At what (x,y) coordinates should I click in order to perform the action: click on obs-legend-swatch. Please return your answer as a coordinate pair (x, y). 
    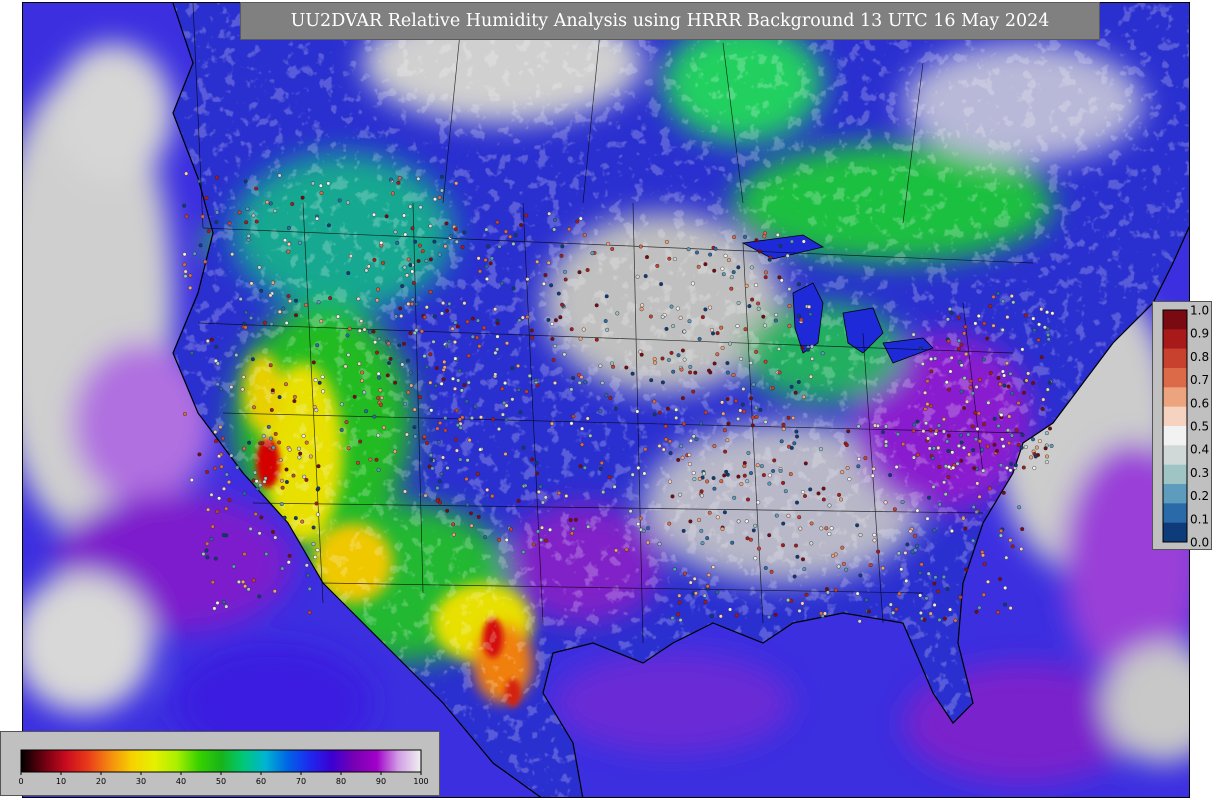
    Looking at the image, I should click on (1175, 532).